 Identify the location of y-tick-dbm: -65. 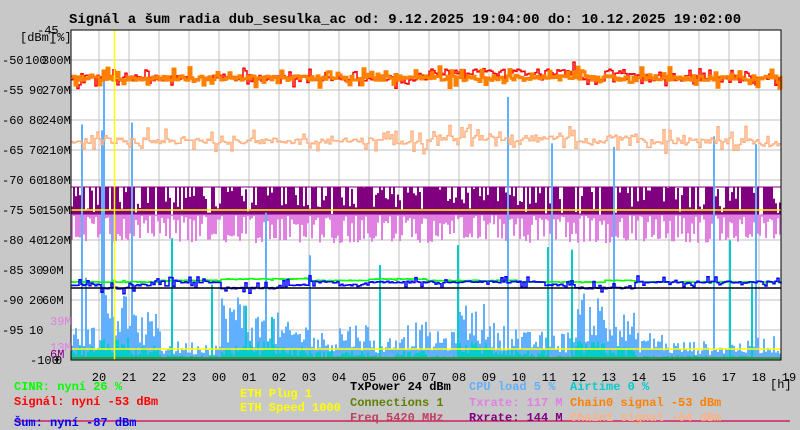
(13, 151).